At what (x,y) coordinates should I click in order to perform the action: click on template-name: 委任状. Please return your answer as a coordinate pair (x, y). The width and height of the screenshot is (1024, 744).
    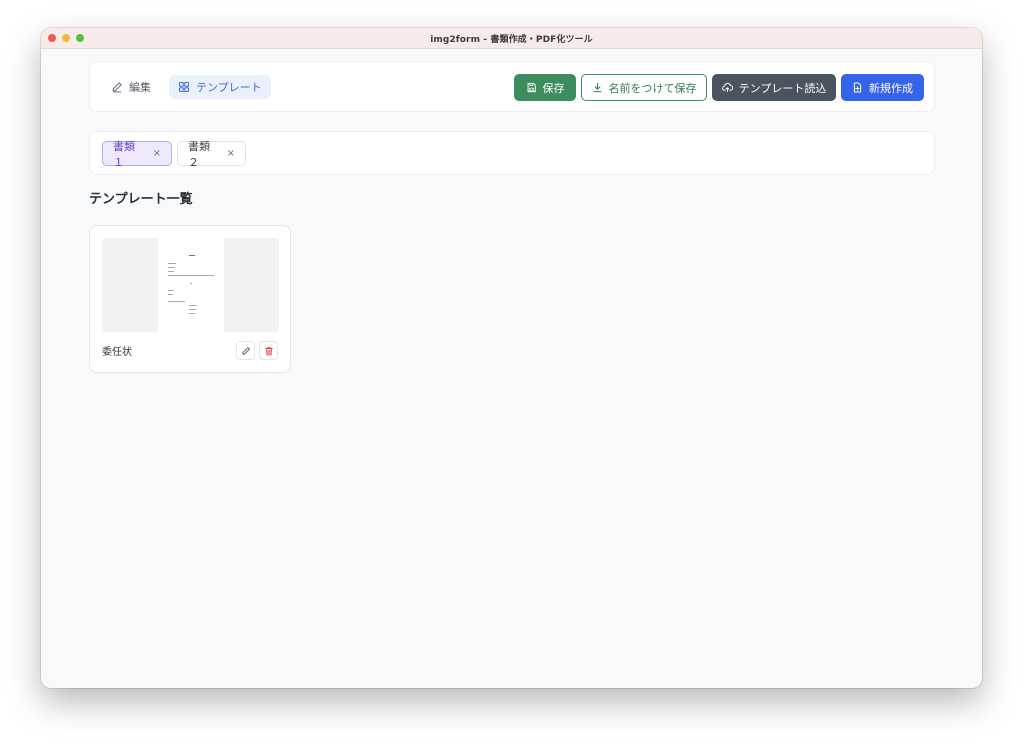
    Looking at the image, I should click on (117, 352).